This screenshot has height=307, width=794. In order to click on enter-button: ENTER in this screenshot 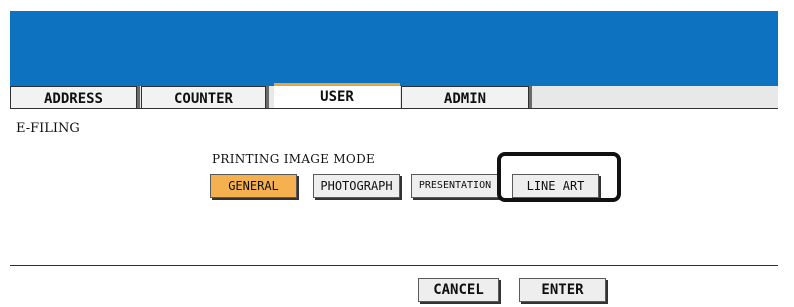, I will do `click(562, 290)`.